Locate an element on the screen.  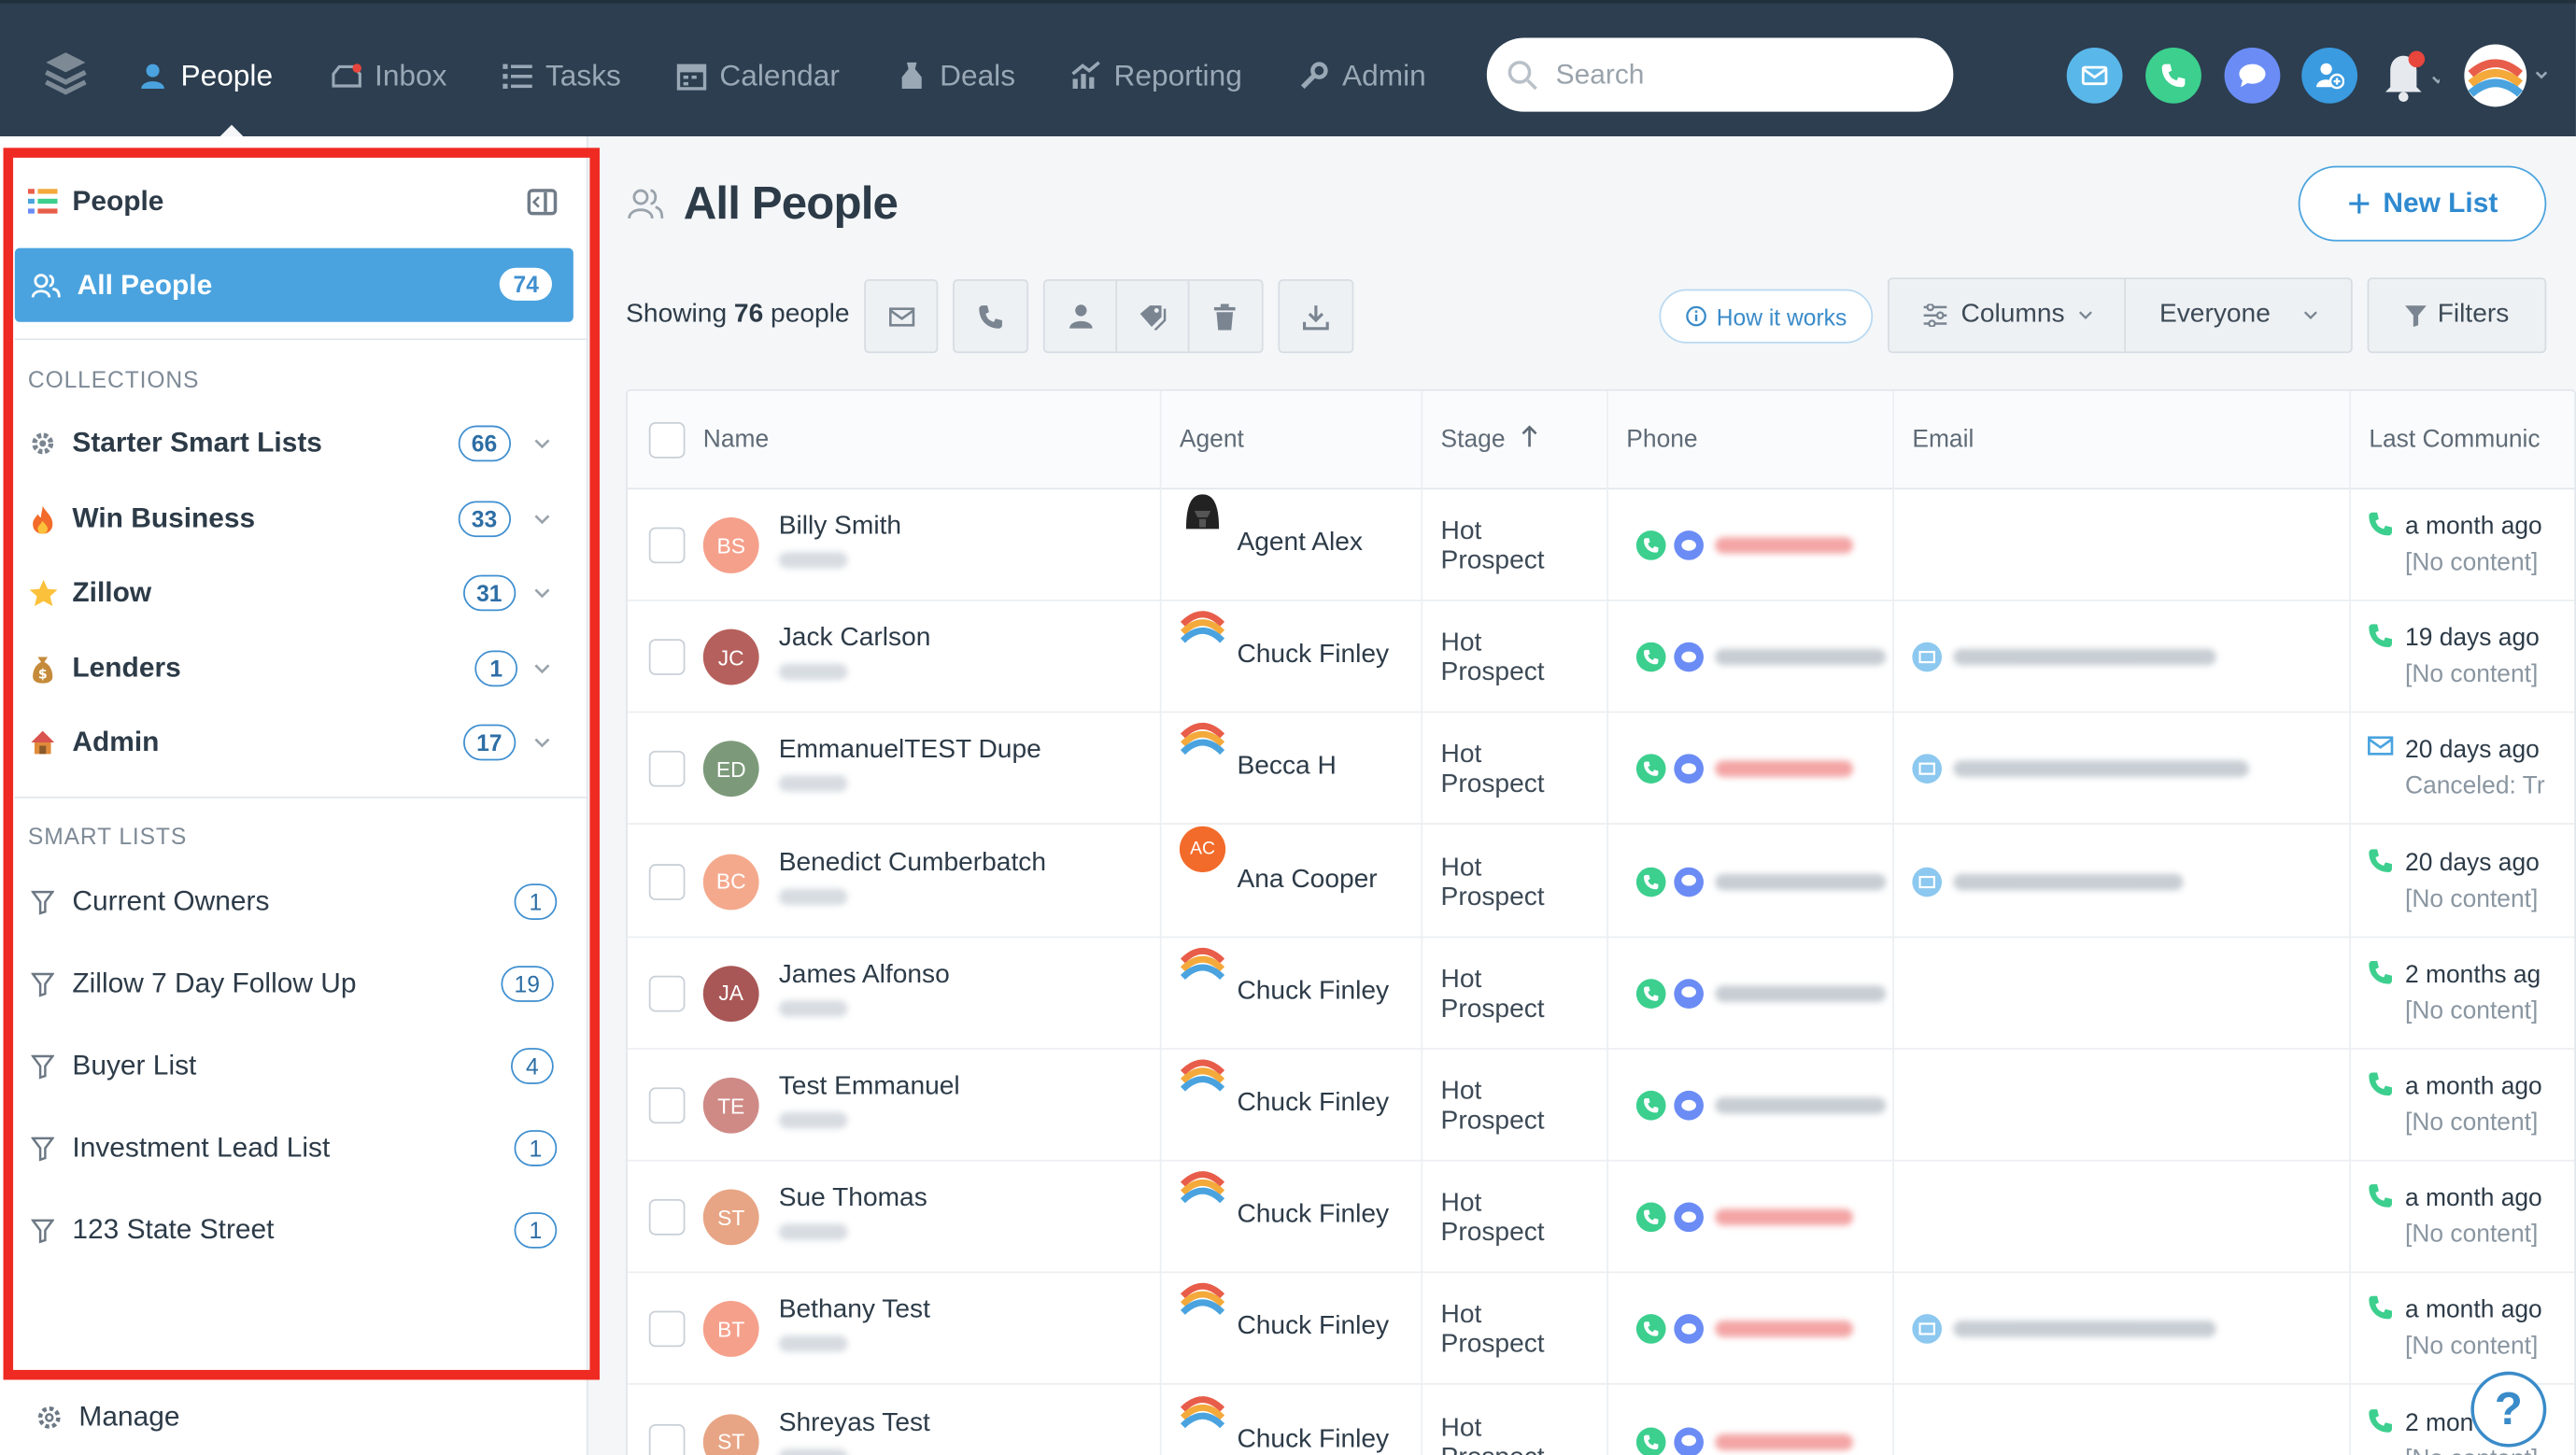
person-name: Billy Smith is located at coordinates (840, 528).